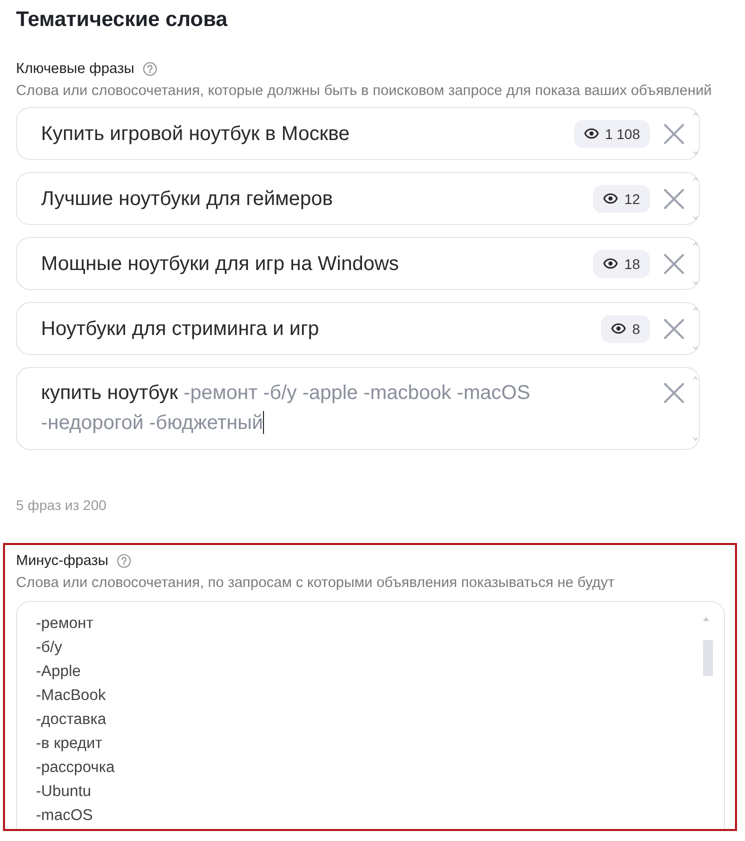  Describe the element at coordinates (71, 720) in the screenshot. I see `minus-phrase-line: -доставка` at that location.